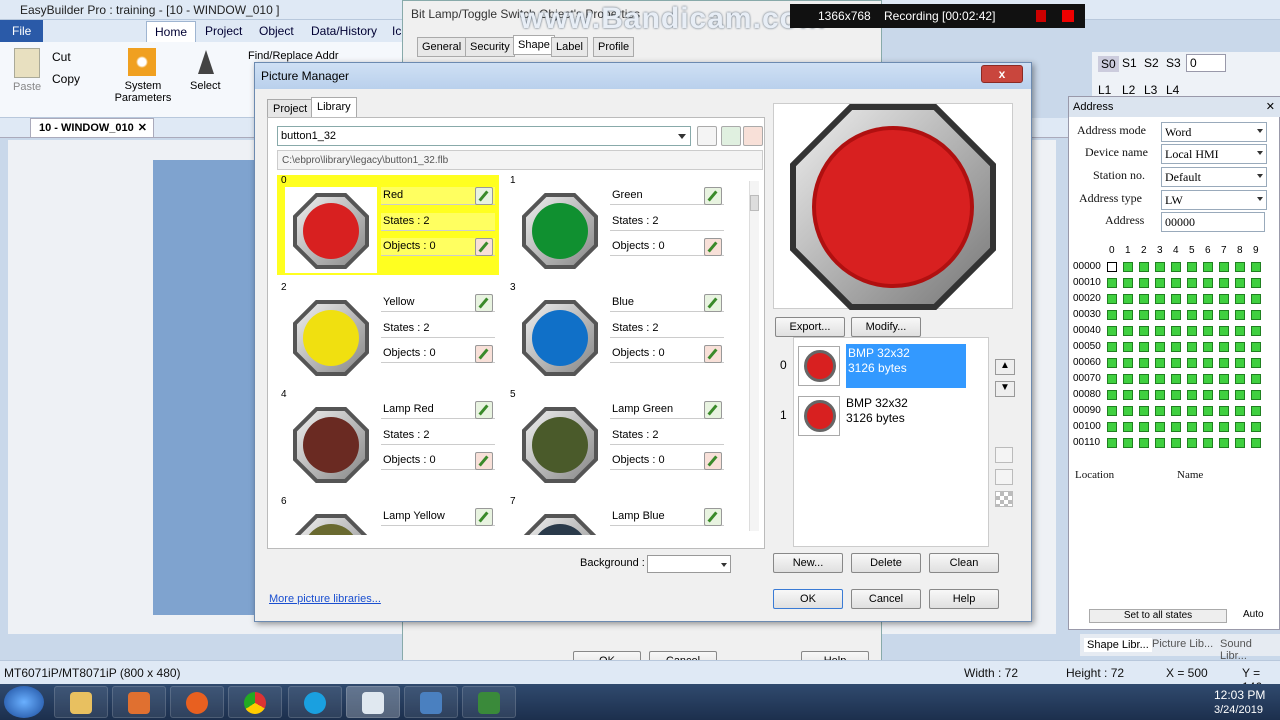 This screenshot has height=720, width=1280. What do you see at coordinates (388, 332) in the screenshot?
I see `picture-item-2: 2 Yellow States : 2 Objects : 0` at bounding box center [388, 332].